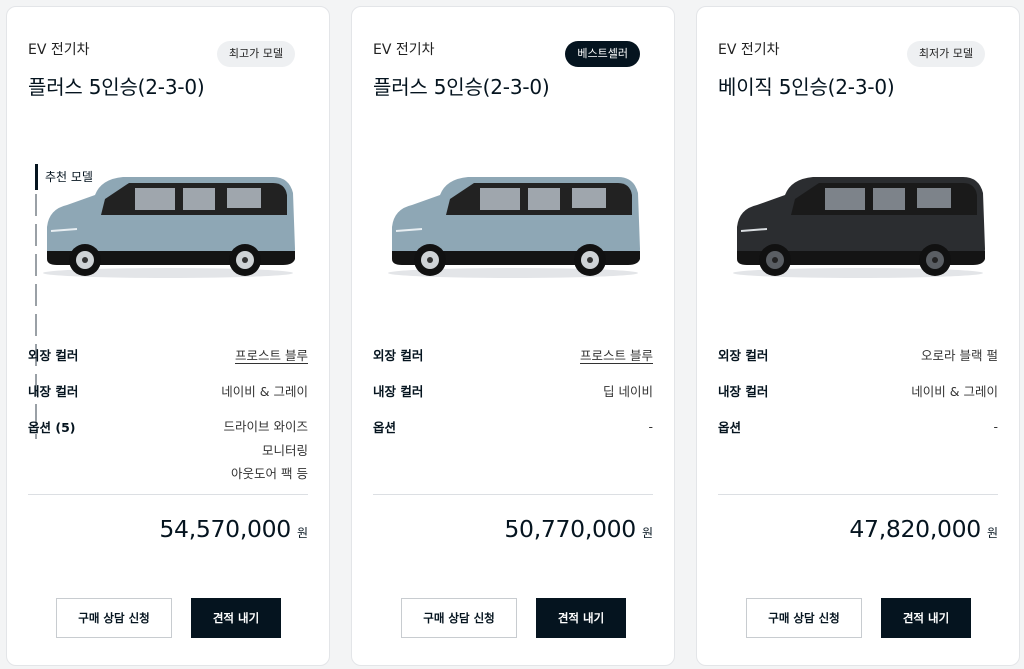  I want to click on trim-badge: 최저가 모델, so click(945, 54).